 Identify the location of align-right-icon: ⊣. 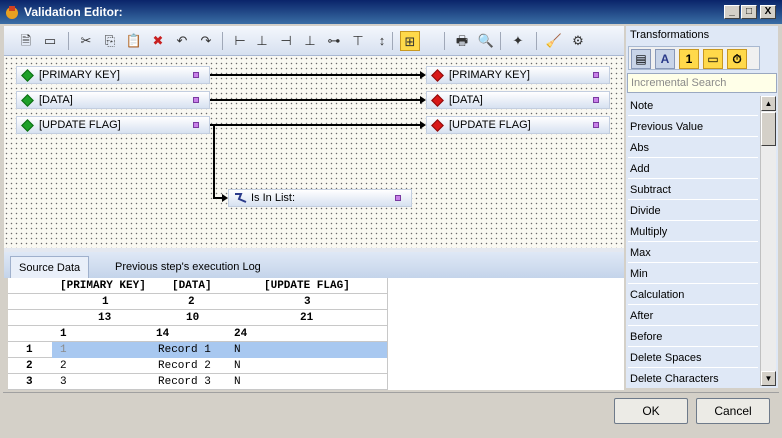
(286, 41).